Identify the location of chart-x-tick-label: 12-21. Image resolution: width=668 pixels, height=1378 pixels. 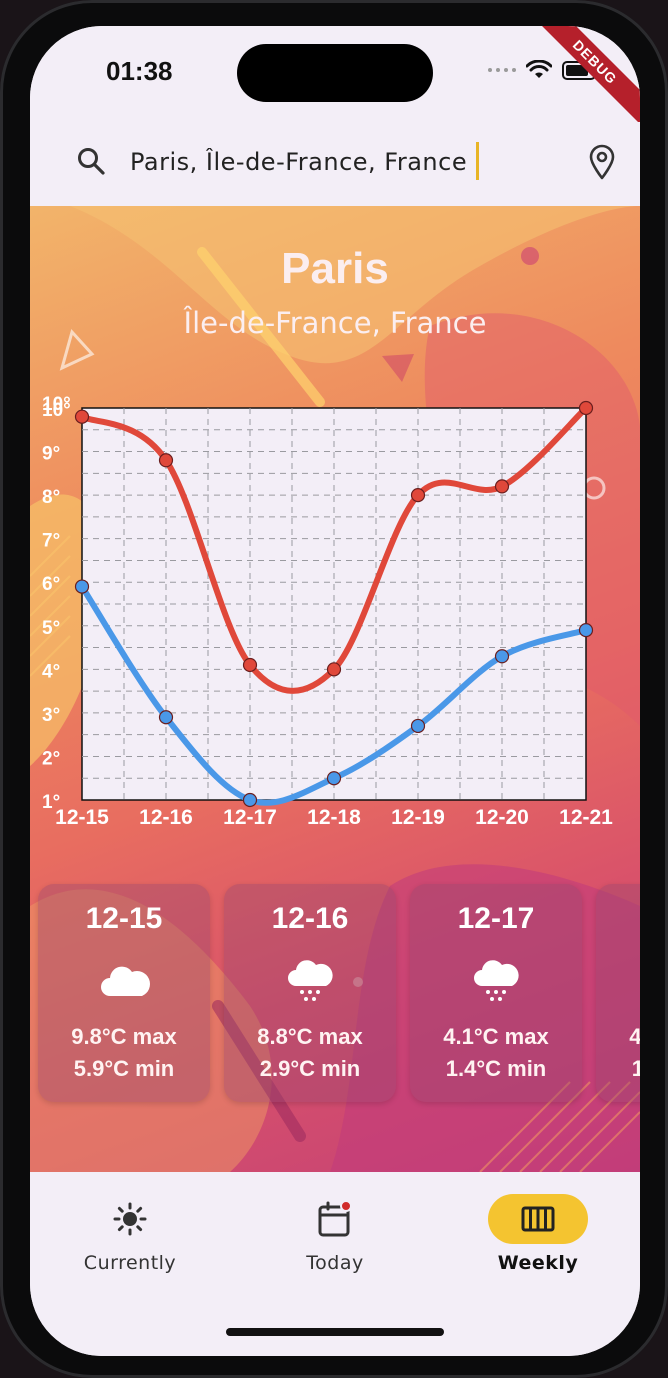
(586, 817).